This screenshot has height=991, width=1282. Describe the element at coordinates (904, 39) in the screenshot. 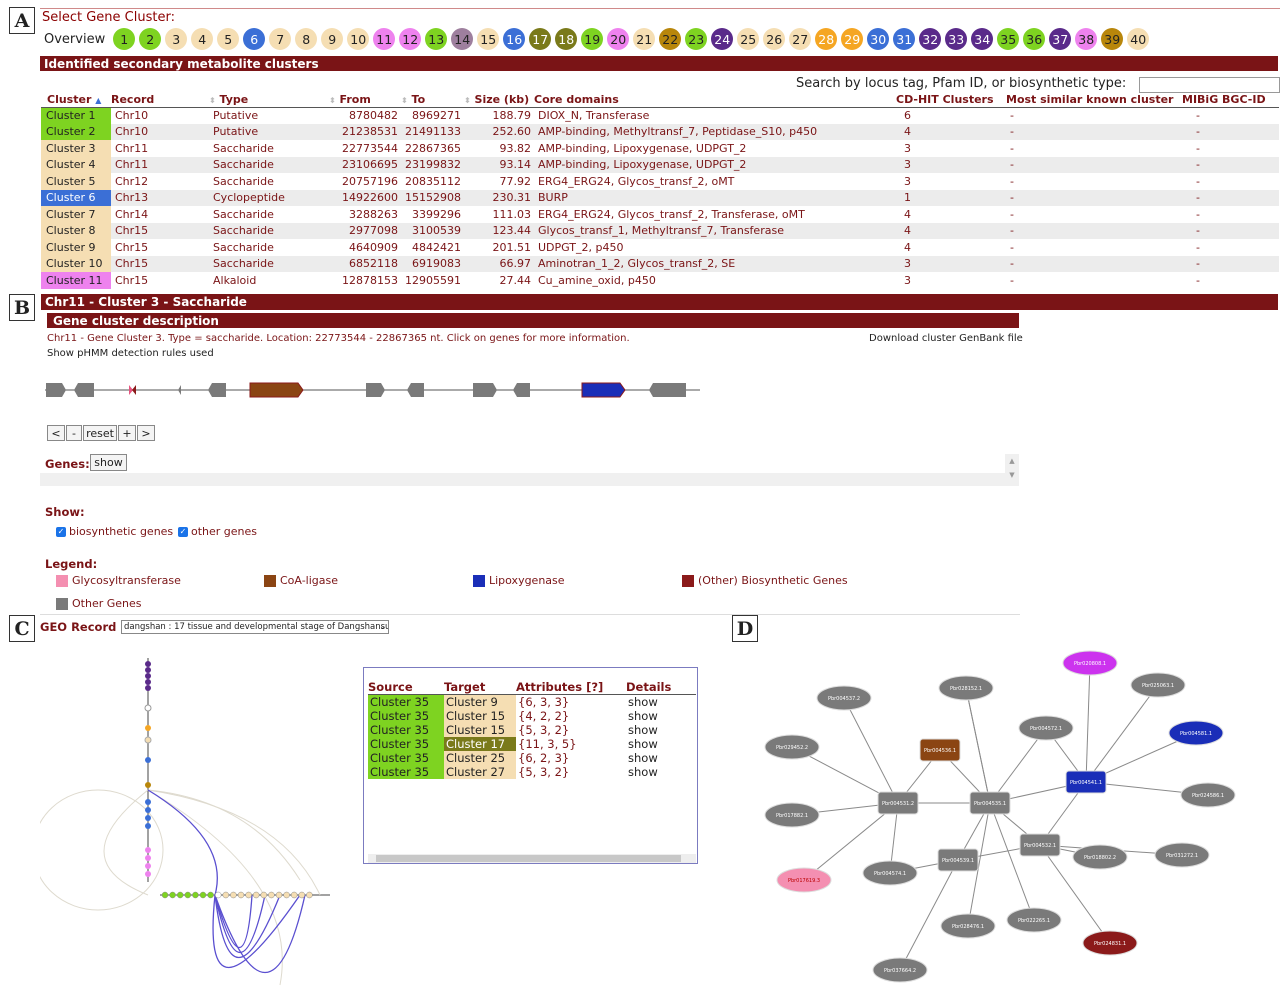

I see `cluster-bubble-31: 31` at that location.